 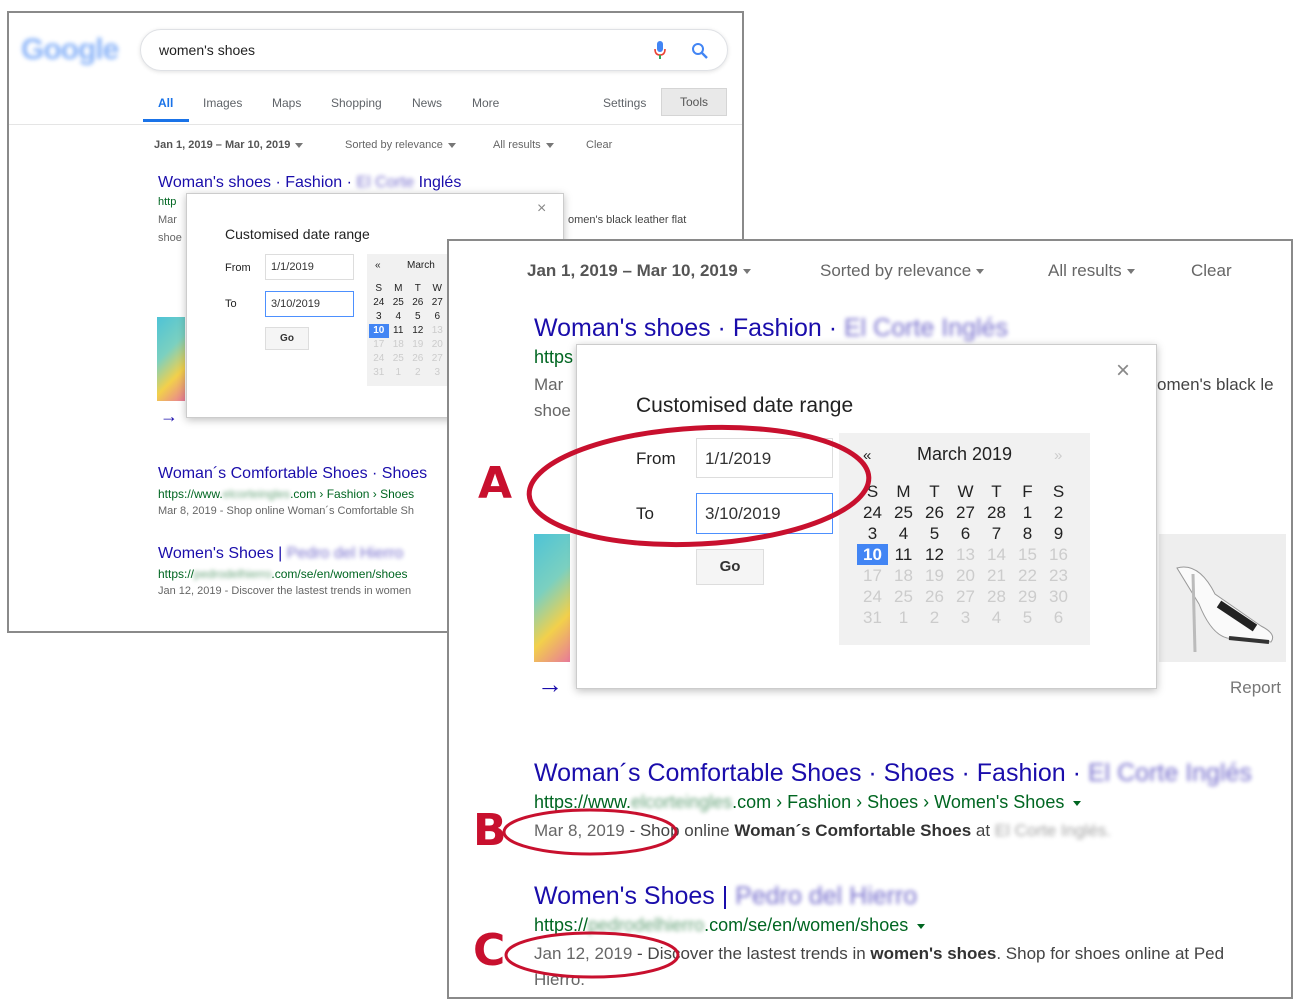 What do you see at coordinates (375, 124) in the screenshot?
I see `tabs-divider` at bounding box center [375, 124].